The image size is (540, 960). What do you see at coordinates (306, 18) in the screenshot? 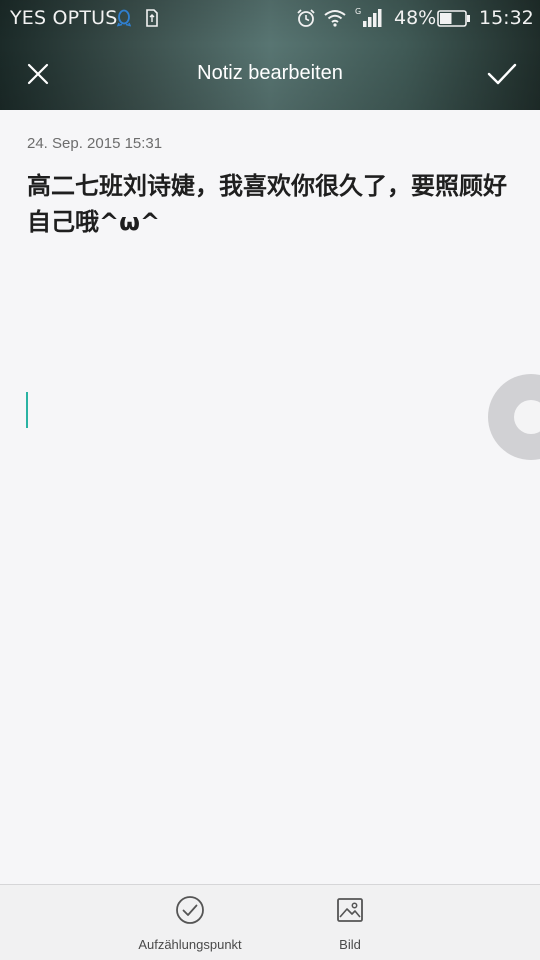
I see `alarm-icon` at bounding box center [306, 18].